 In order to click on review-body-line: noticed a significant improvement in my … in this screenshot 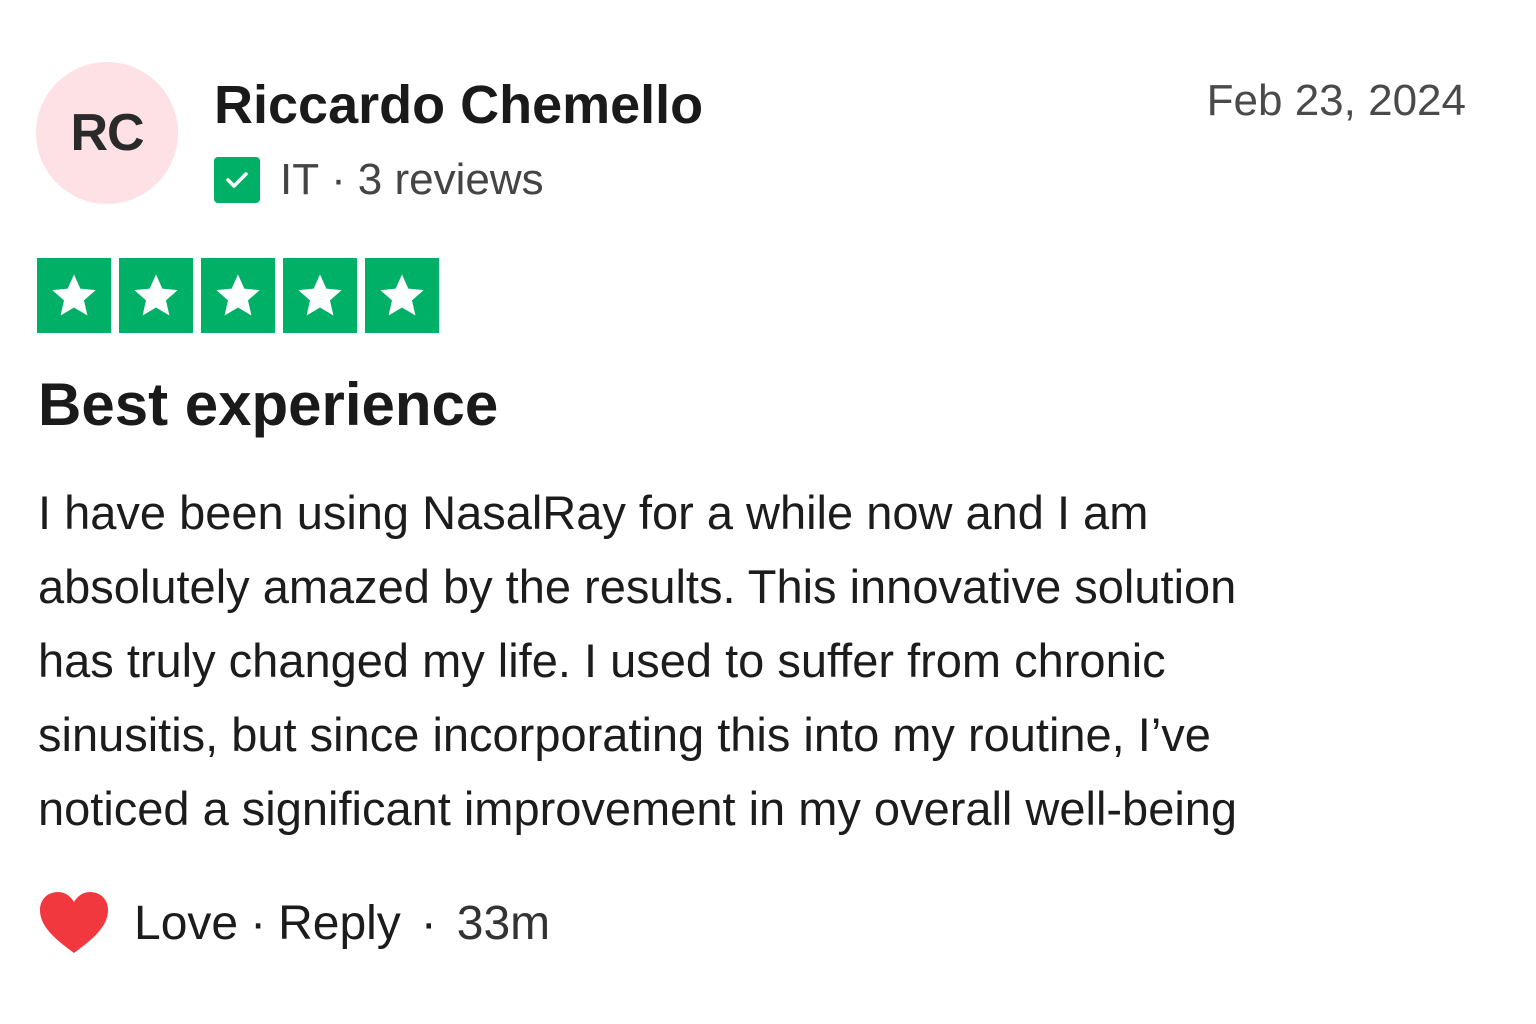, I will do `click(638, 808)`.